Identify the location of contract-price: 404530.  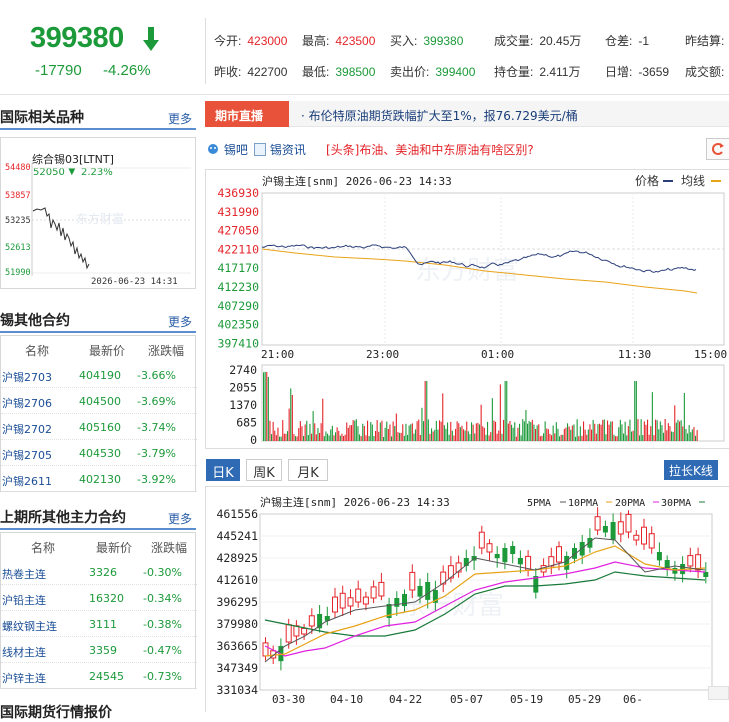
(100, 453).